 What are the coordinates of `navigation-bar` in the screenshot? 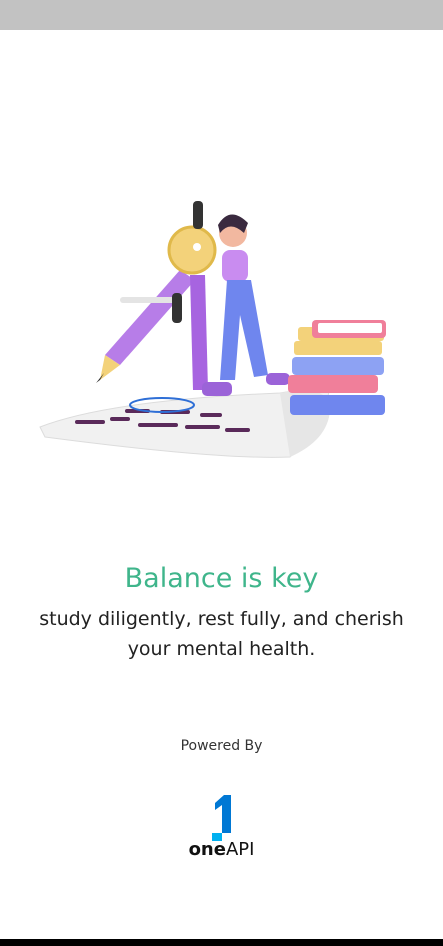 It's located at (221, 942).